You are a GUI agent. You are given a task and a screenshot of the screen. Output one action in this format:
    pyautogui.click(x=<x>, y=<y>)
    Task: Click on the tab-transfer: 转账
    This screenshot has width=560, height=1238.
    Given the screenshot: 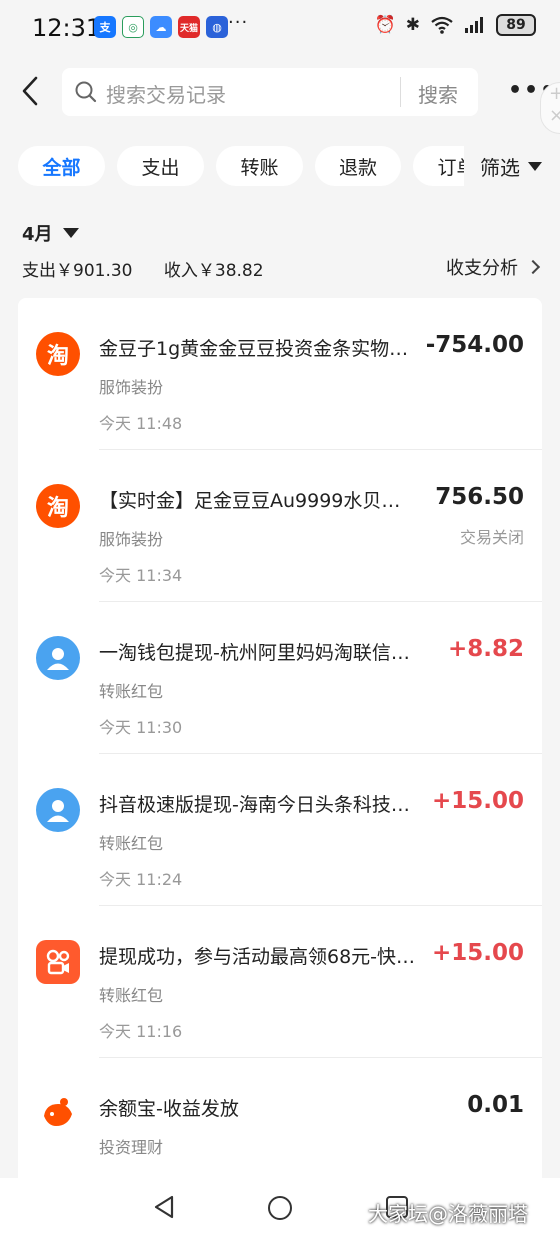 What is the action you would take?
    pyautogui.click(x=259, y=166)
    